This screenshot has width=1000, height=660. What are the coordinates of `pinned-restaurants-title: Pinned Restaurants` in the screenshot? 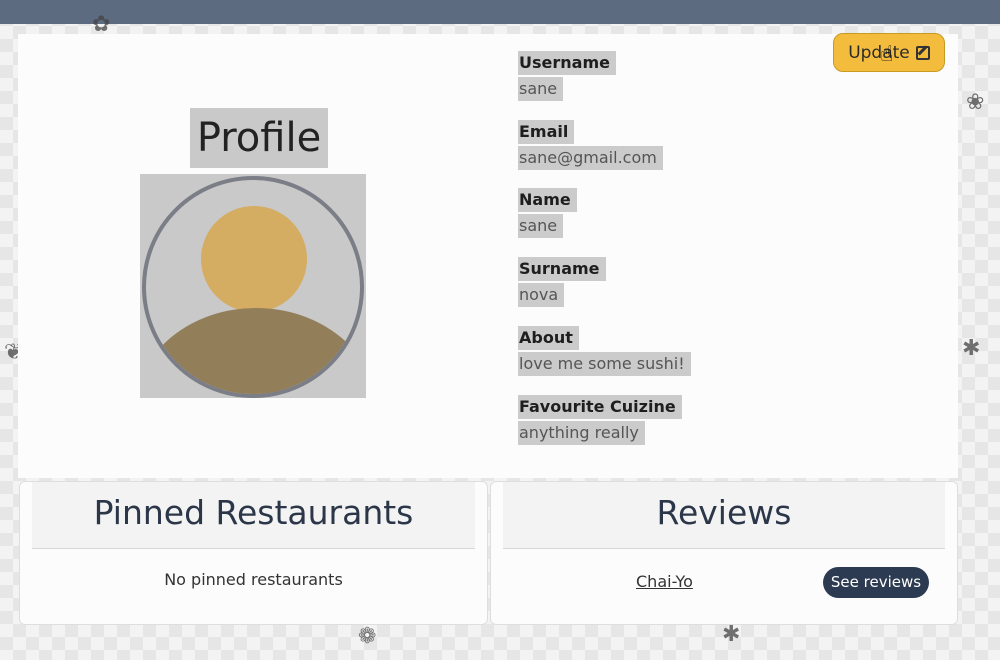 It's located at (253, 515).